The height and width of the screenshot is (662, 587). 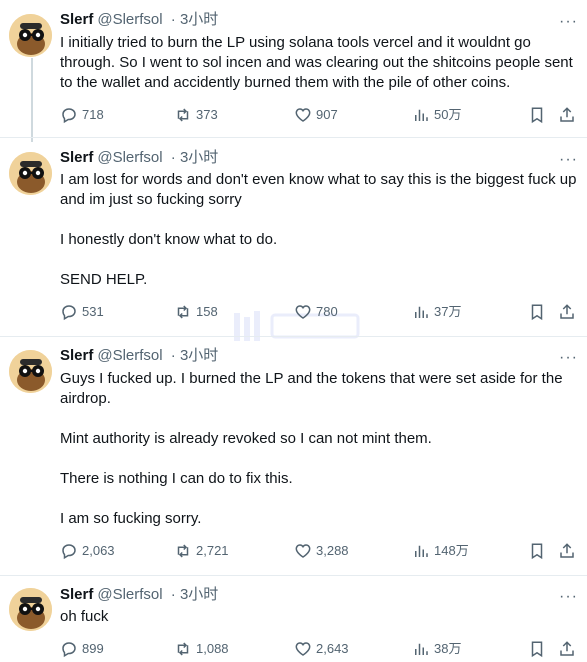 I want to click on reply-button: 531, so click(x=82, y=312).